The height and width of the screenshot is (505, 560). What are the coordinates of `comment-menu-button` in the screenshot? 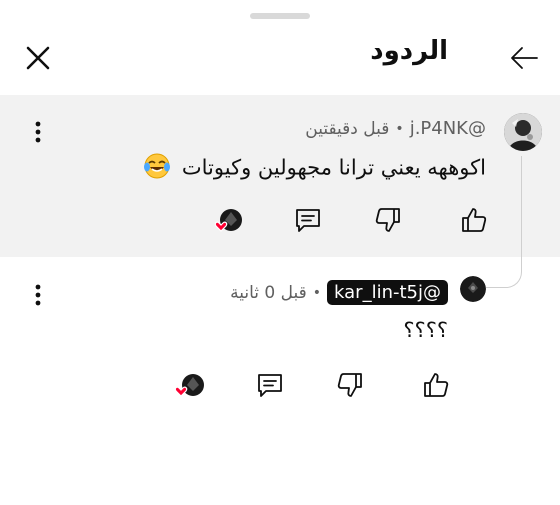 It's located at (38, 132).